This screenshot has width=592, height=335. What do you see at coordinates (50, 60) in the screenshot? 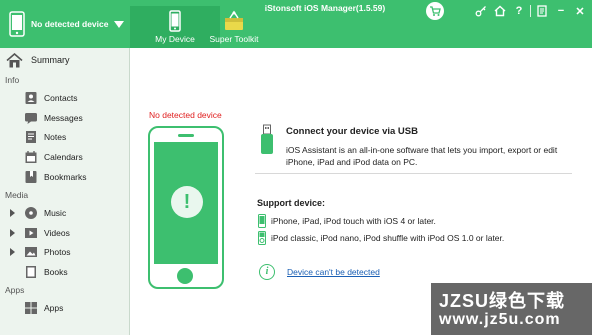
I see `sidebar-item-label: Summary` at bounding box center [50, 60].